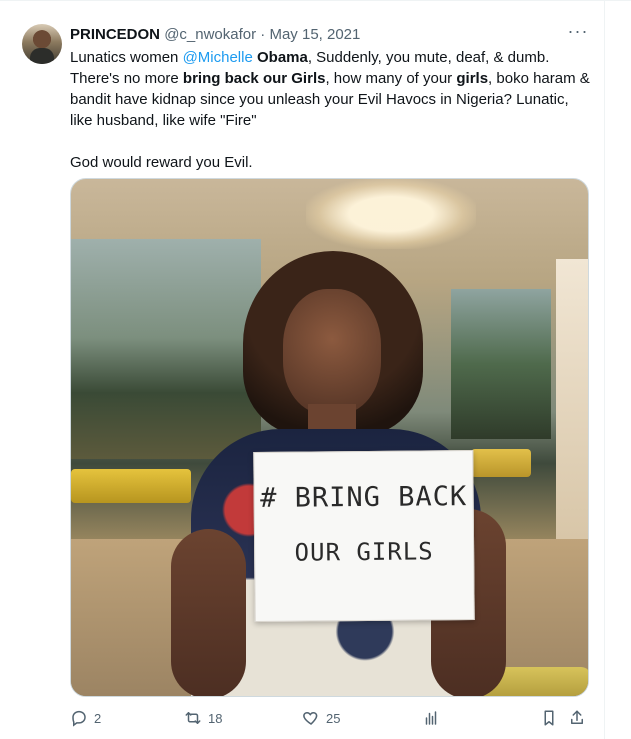  What do you see at coordinates (254, 78) in the screenshot?
I see `highlighted-text: bring back our Girls` at bounding box center [254, 78].